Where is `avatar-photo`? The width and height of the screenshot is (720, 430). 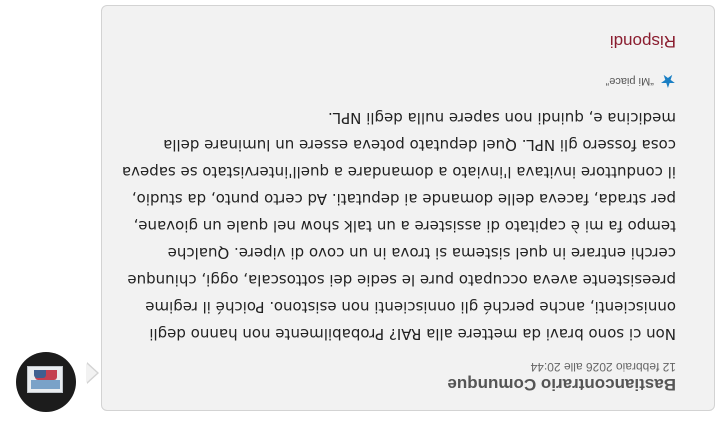 avatar-photo is located at coordinates (45, 379).